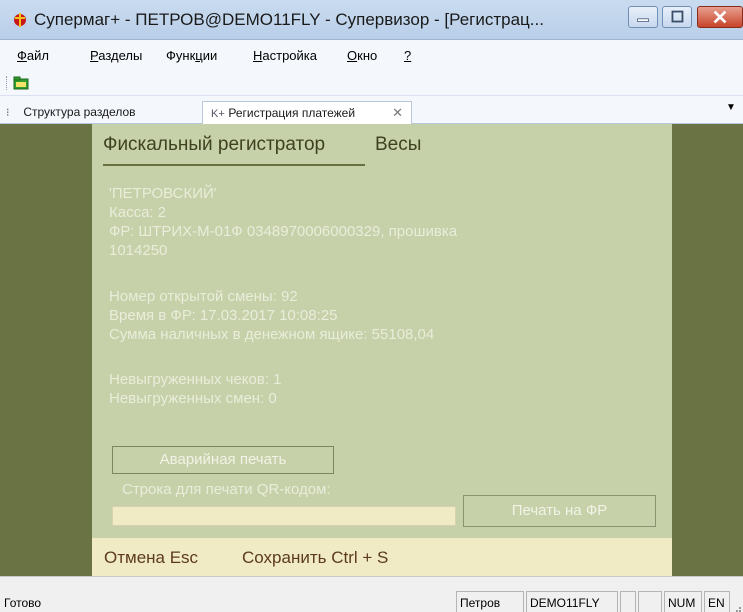 The image size is (743, 612). I want to click on action-bar: Отмена Esc Сохранить Ctrl + S, so click(382, 557).